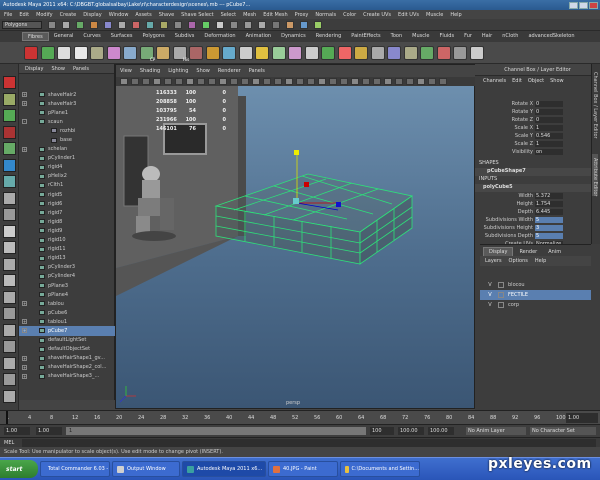 Image resolution: width=600 pixels, height=480 pixels. Describe the element at coordinates (67, 230) in the screenshot. I see `outliner-item: rigid9` at that location.